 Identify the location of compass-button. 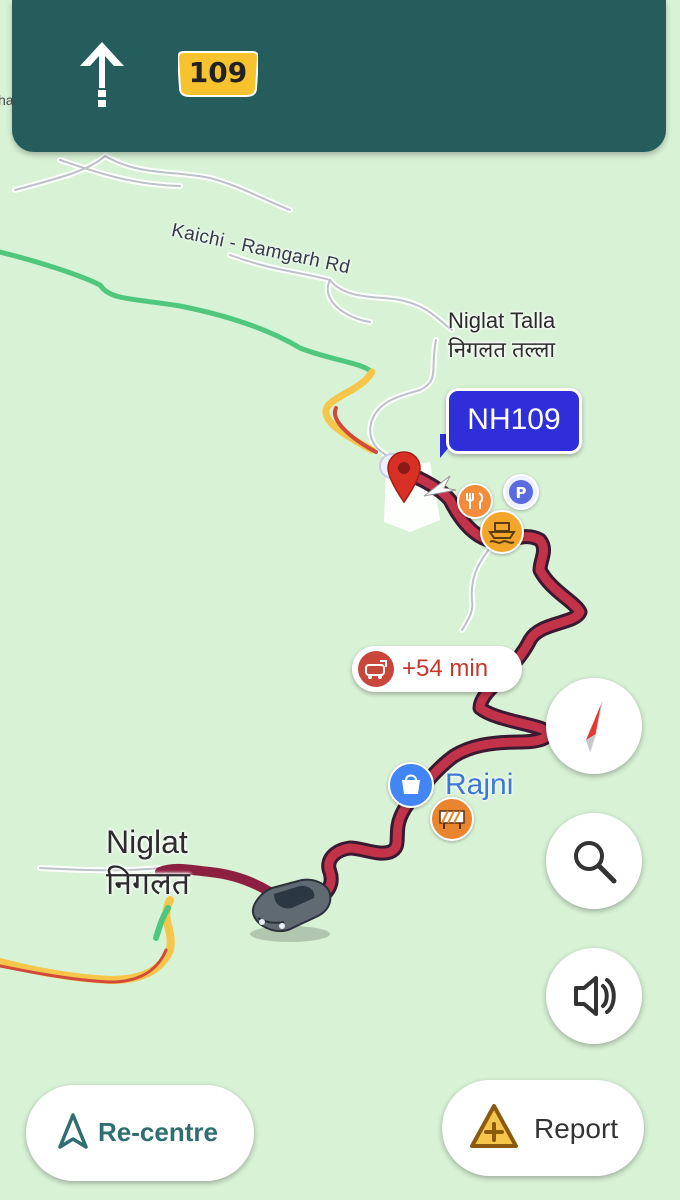
(594, 726).